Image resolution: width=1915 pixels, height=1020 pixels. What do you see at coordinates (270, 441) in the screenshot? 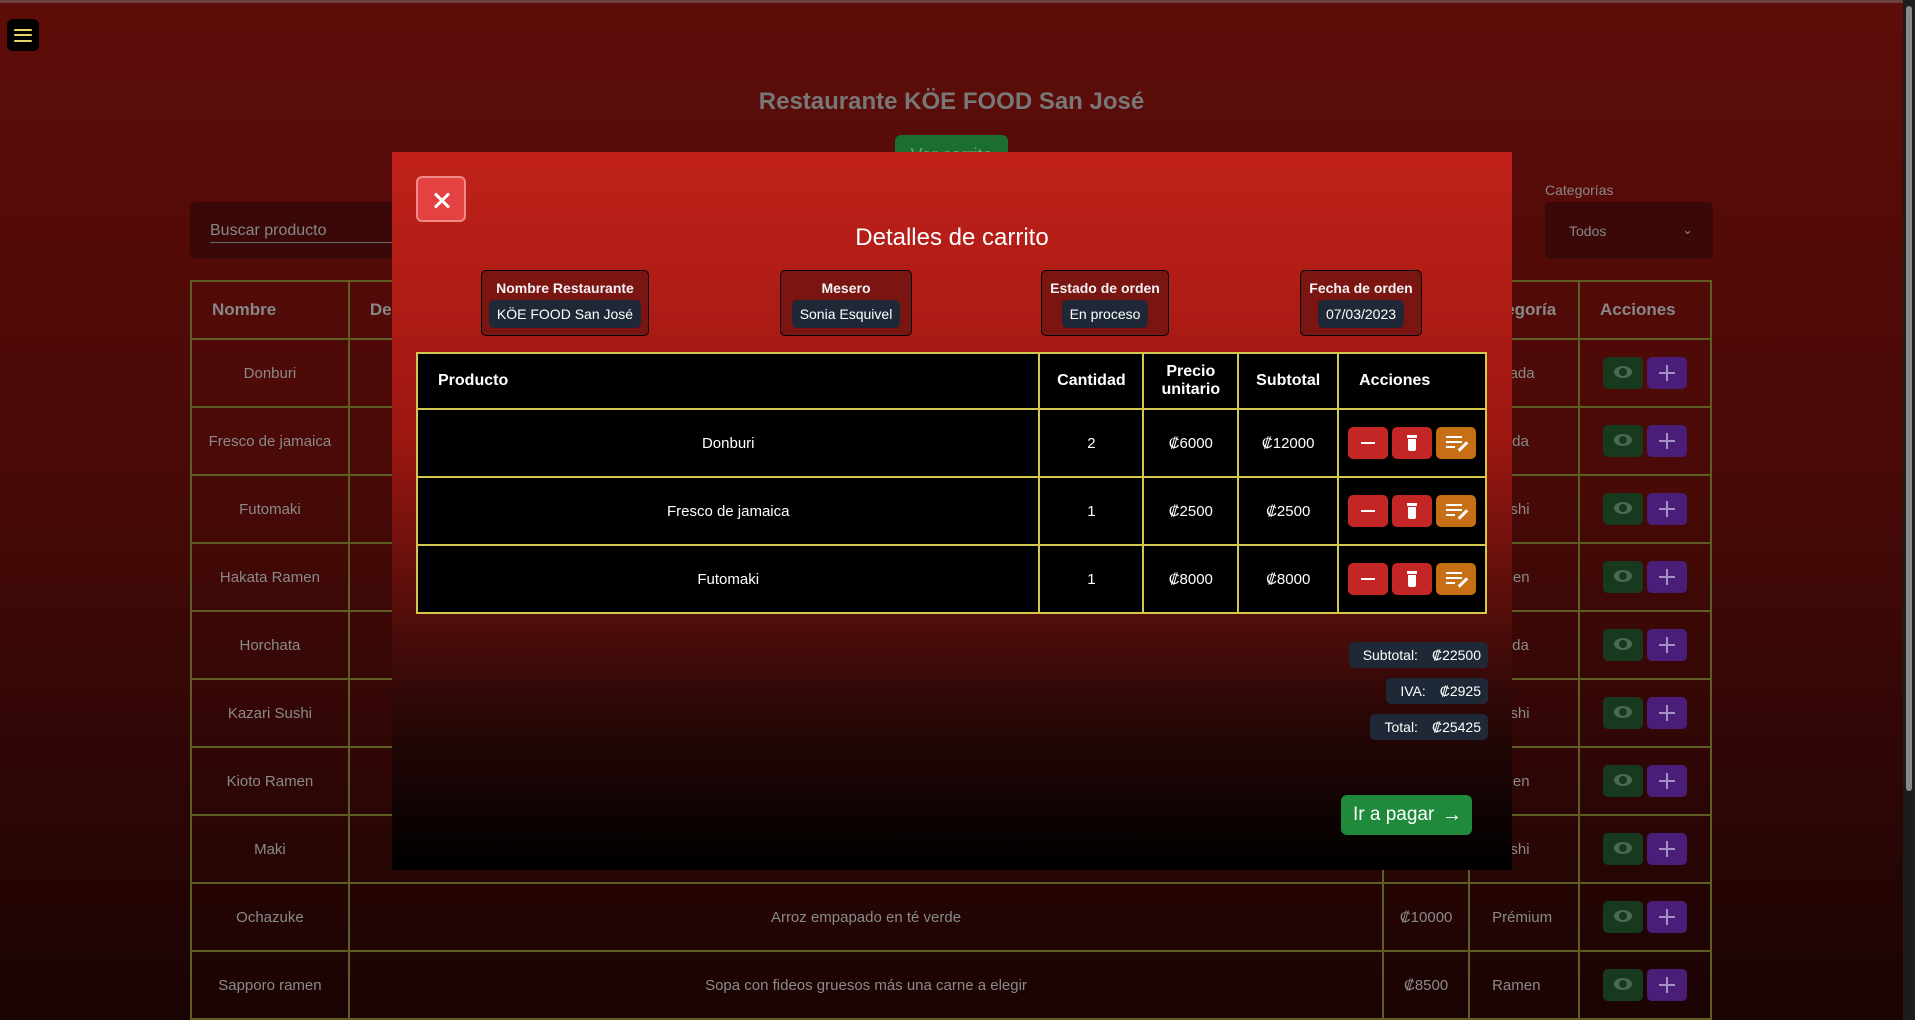
I see `product-name: Fresco de jamaica` at bounding box center [270, 441].